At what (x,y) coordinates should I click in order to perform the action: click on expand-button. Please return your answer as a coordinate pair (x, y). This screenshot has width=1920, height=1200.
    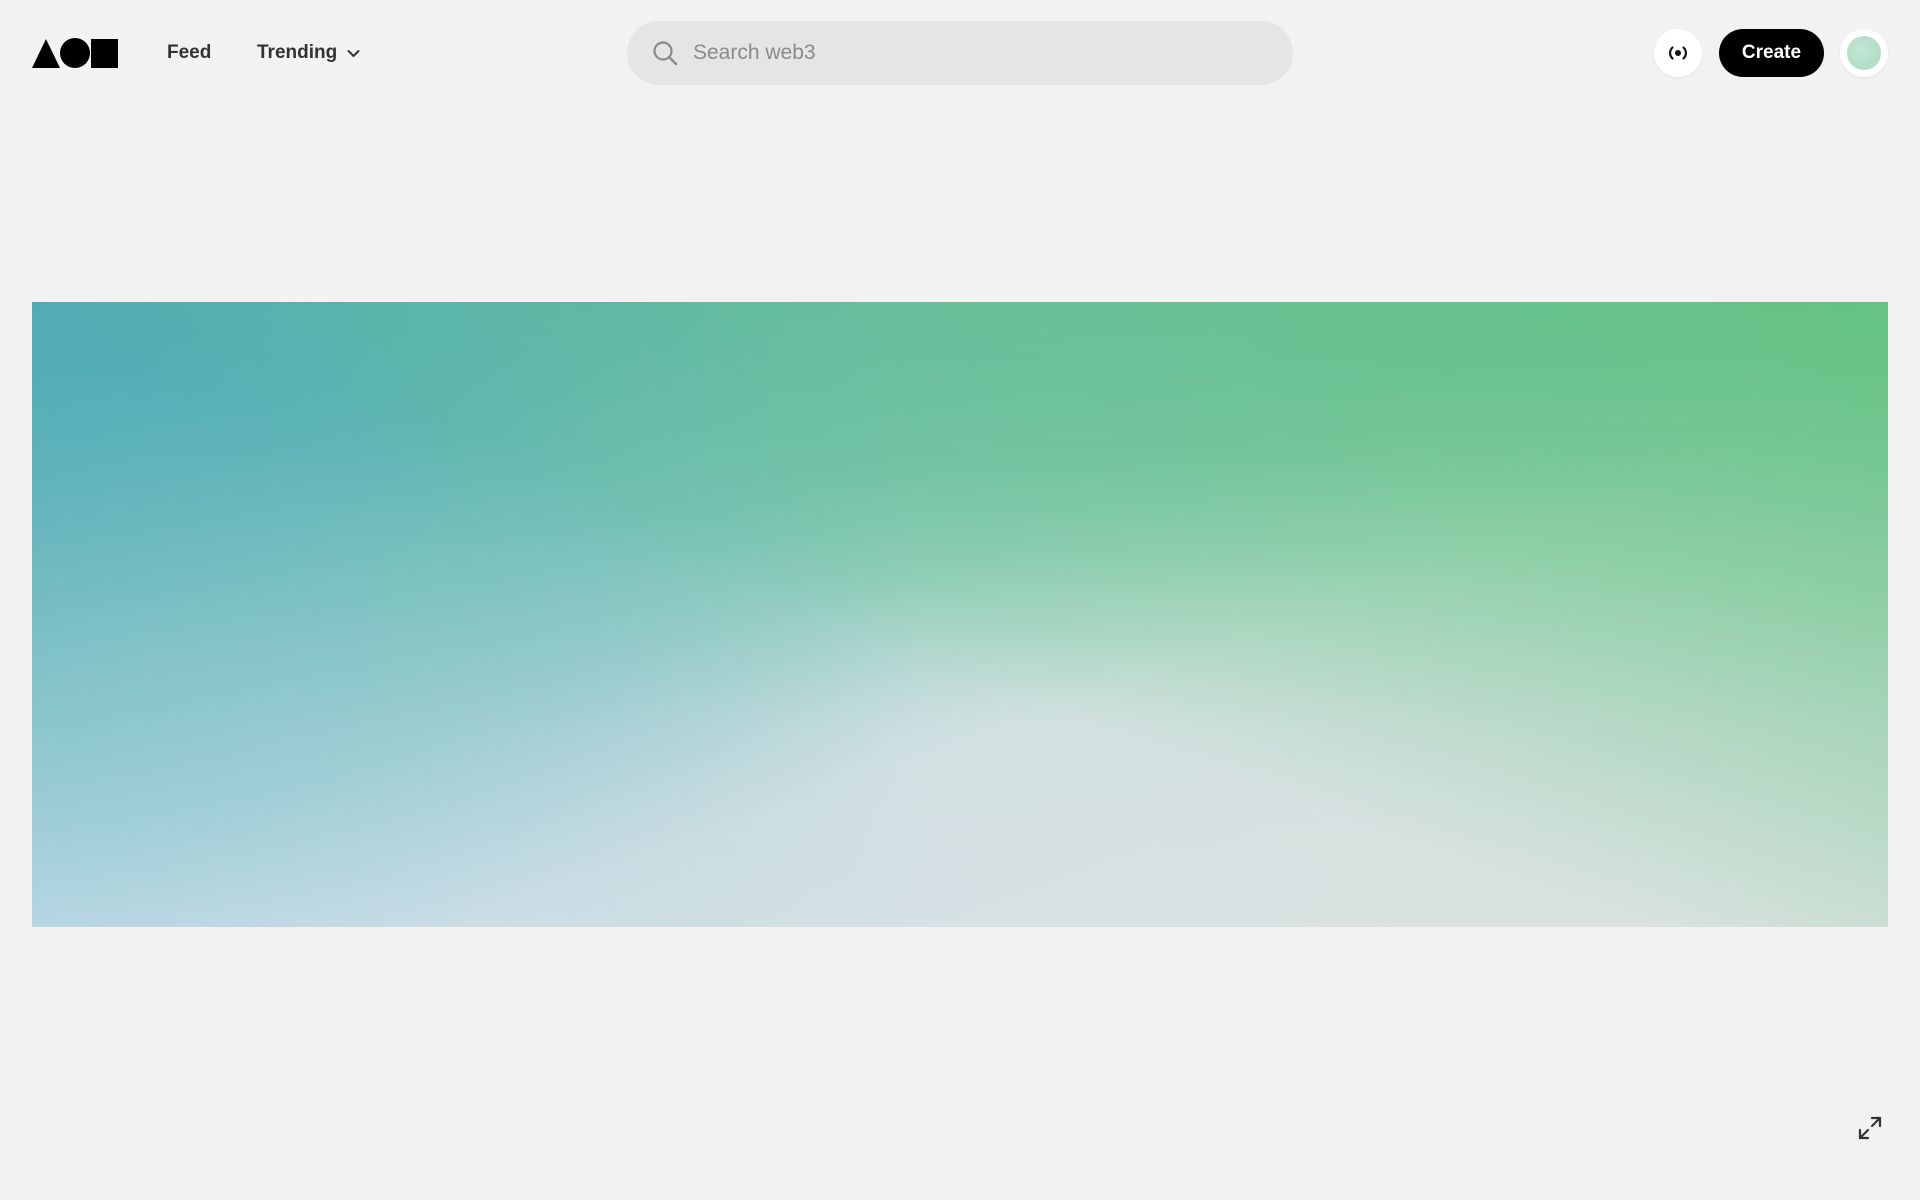
    Looking at the image, I should click on (1870, 1128).